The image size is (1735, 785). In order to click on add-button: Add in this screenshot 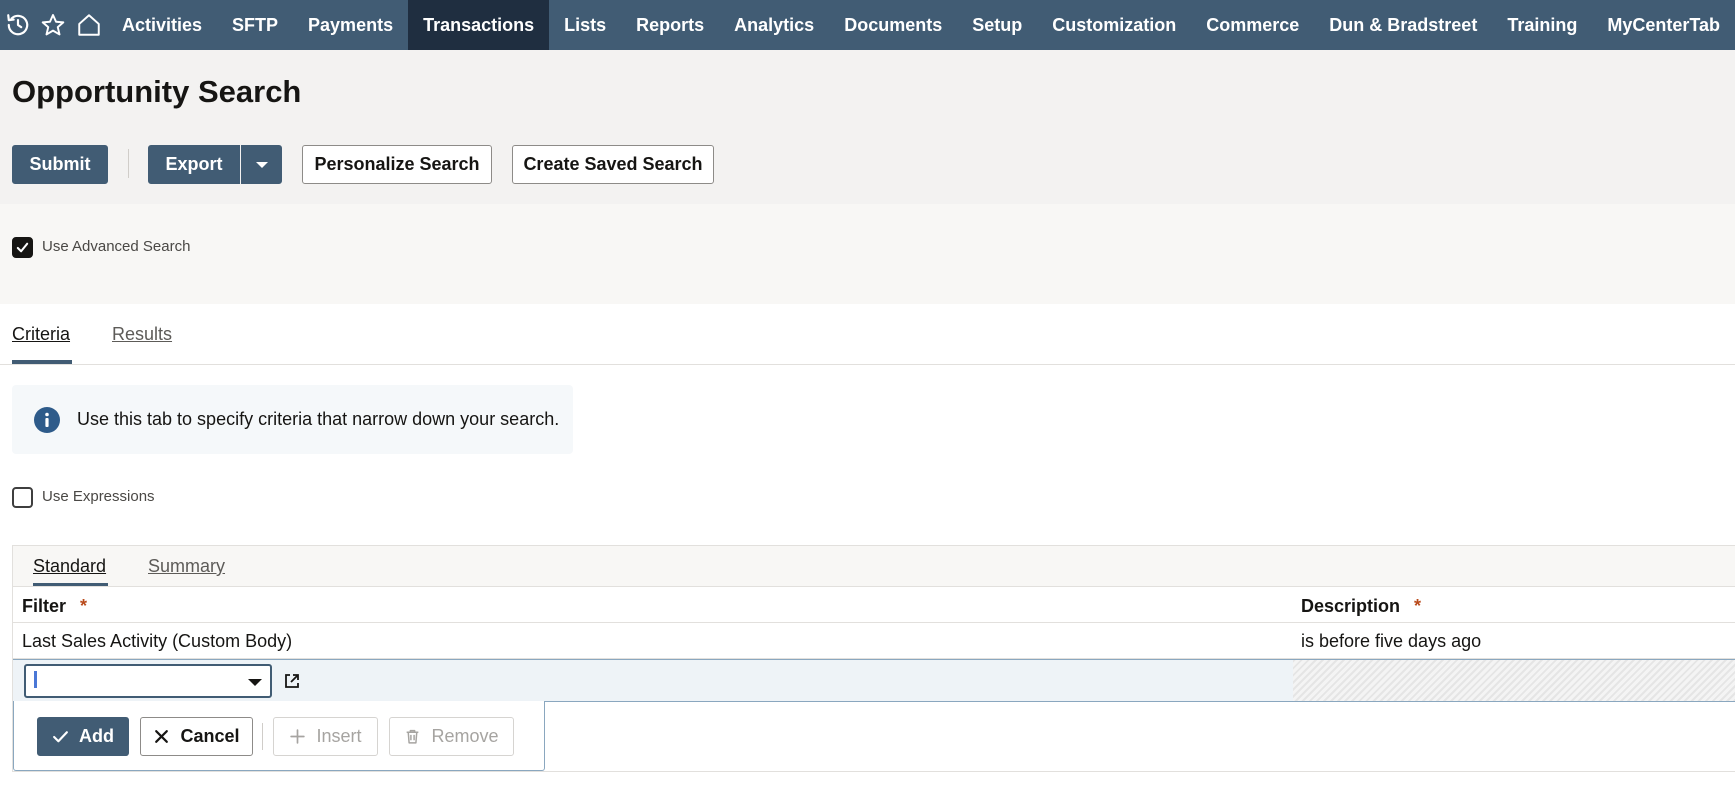, I will do `click(83, 736)`.